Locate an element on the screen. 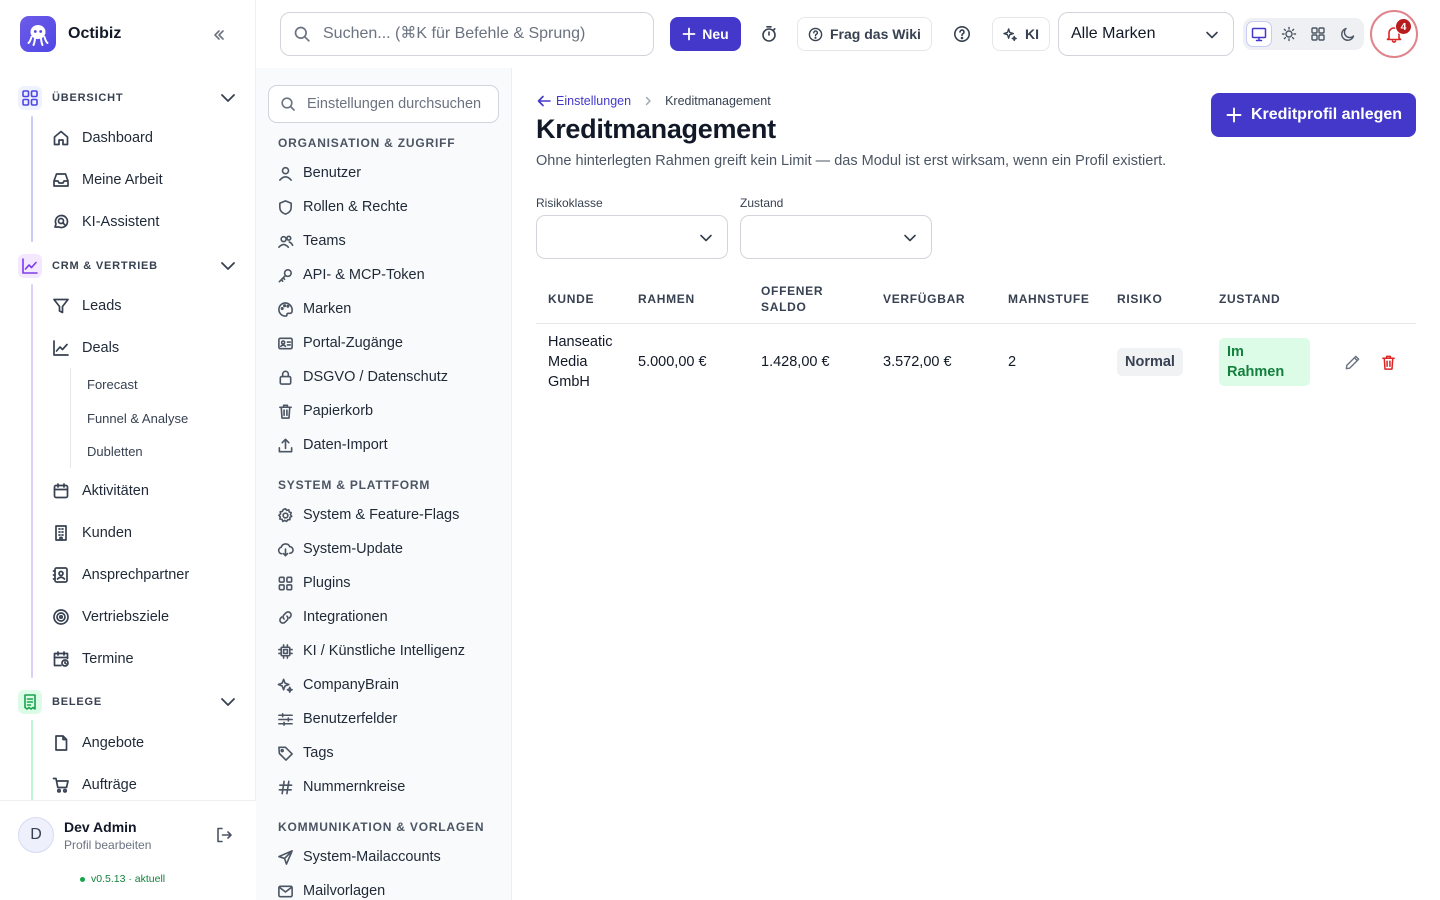 The width and height of the screenshot is (1440, 900). sidebar-item-leads: Leads is located at coordinates (147, 306).